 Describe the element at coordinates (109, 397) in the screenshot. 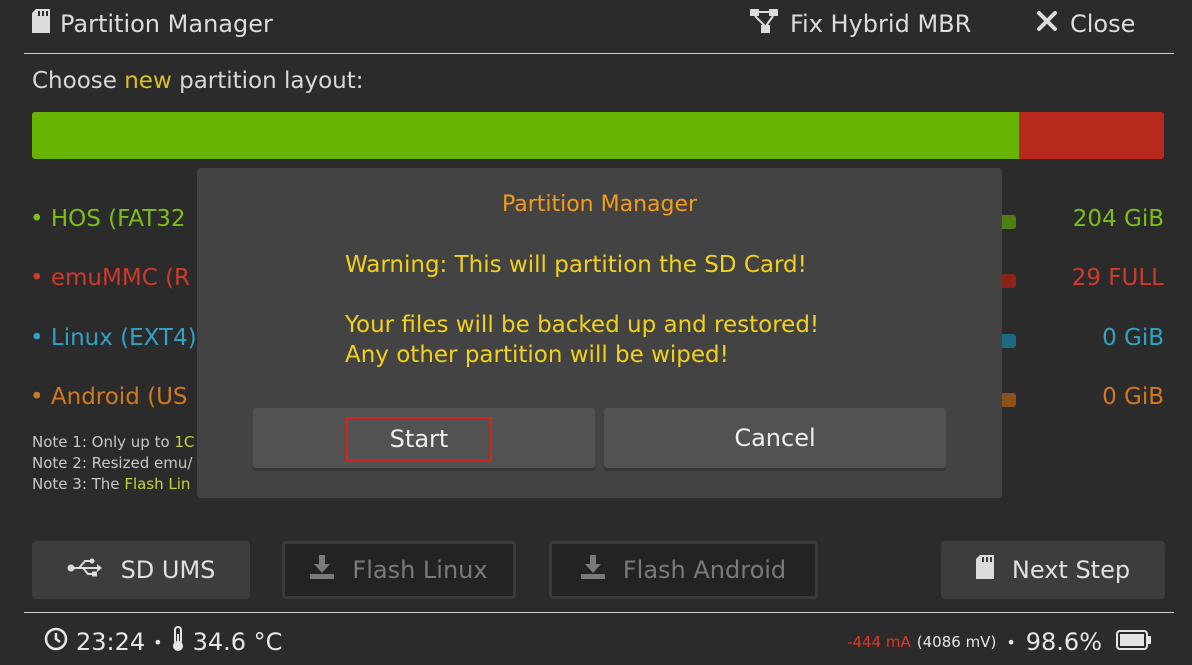

I see `partition-label-android: • Android (US` at that location.